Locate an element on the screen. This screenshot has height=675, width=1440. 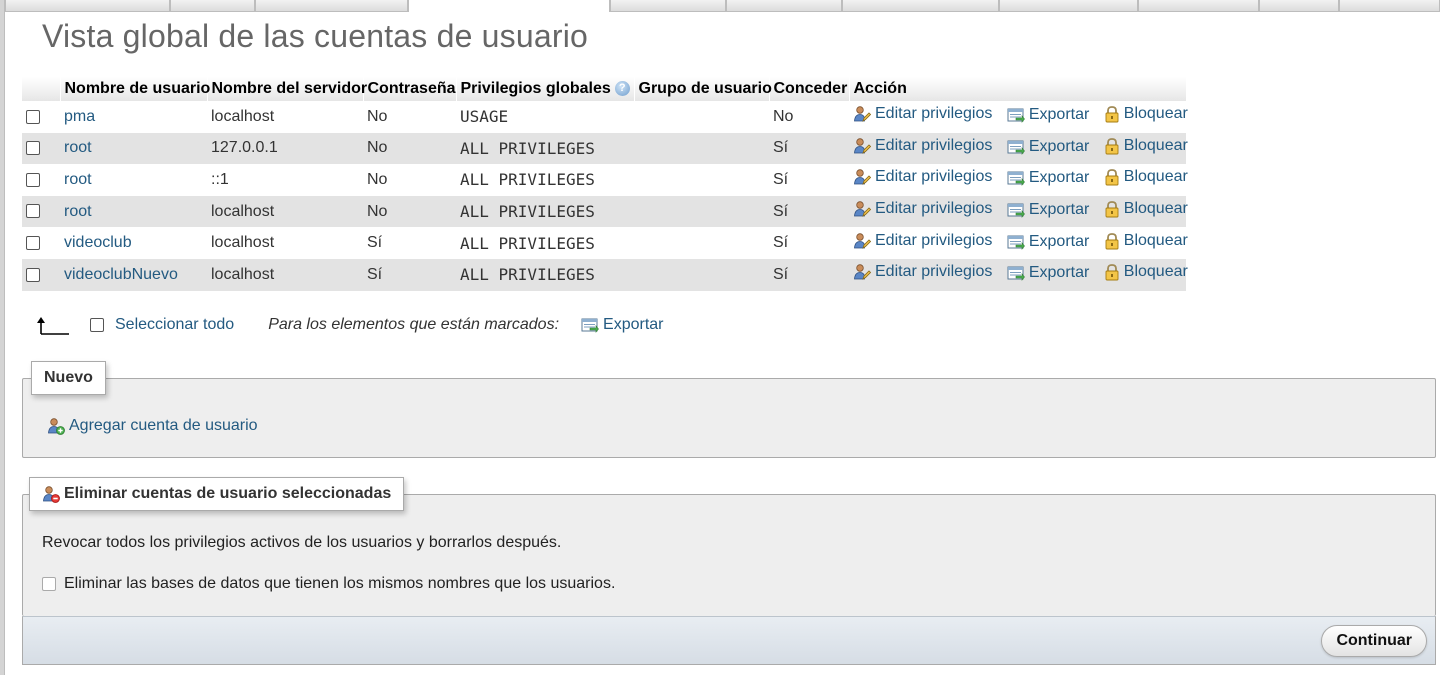
bulk-export-link: Exportar is located at coordinates (633, 325).